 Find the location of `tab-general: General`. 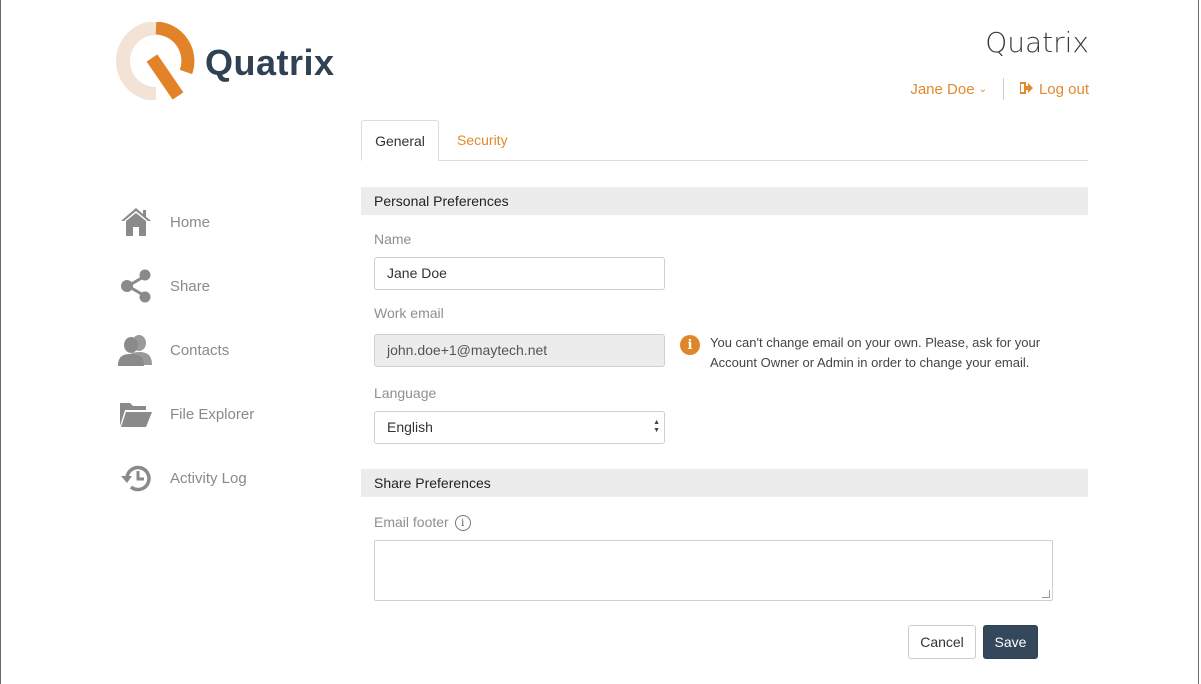

tab-general: General is located at coordinates (400, 140).